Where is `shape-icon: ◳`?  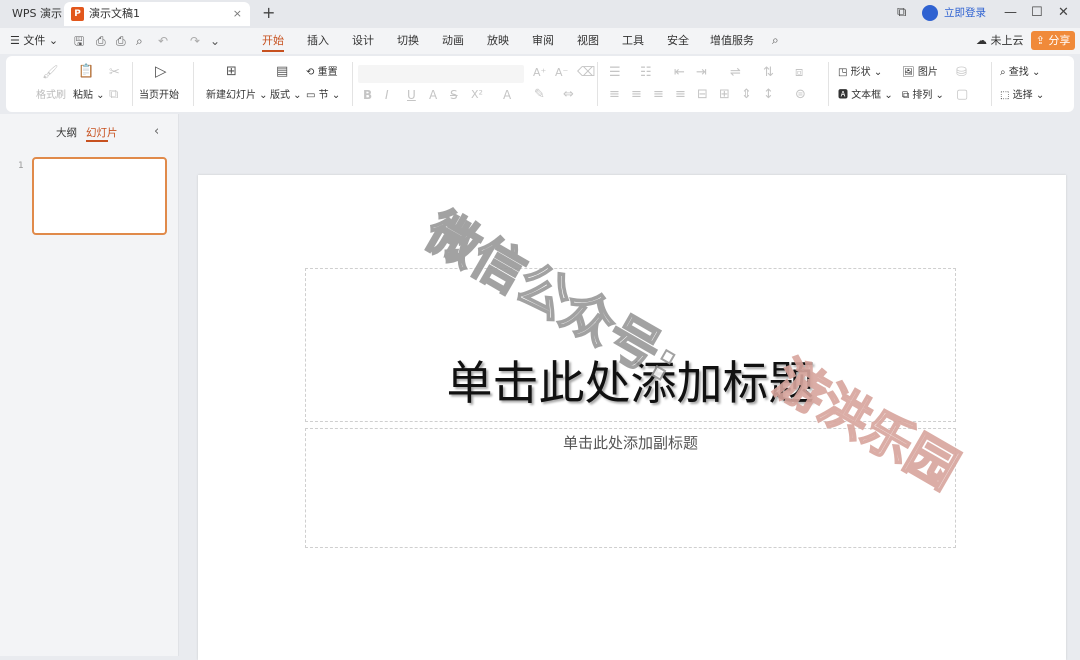
shape-icon: ◳ is located at coordinates (843, 72).